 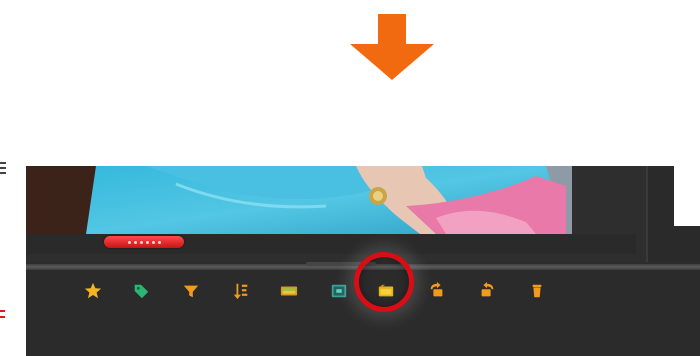 I want to click on image-frame-button, so click(x=339, y=291).